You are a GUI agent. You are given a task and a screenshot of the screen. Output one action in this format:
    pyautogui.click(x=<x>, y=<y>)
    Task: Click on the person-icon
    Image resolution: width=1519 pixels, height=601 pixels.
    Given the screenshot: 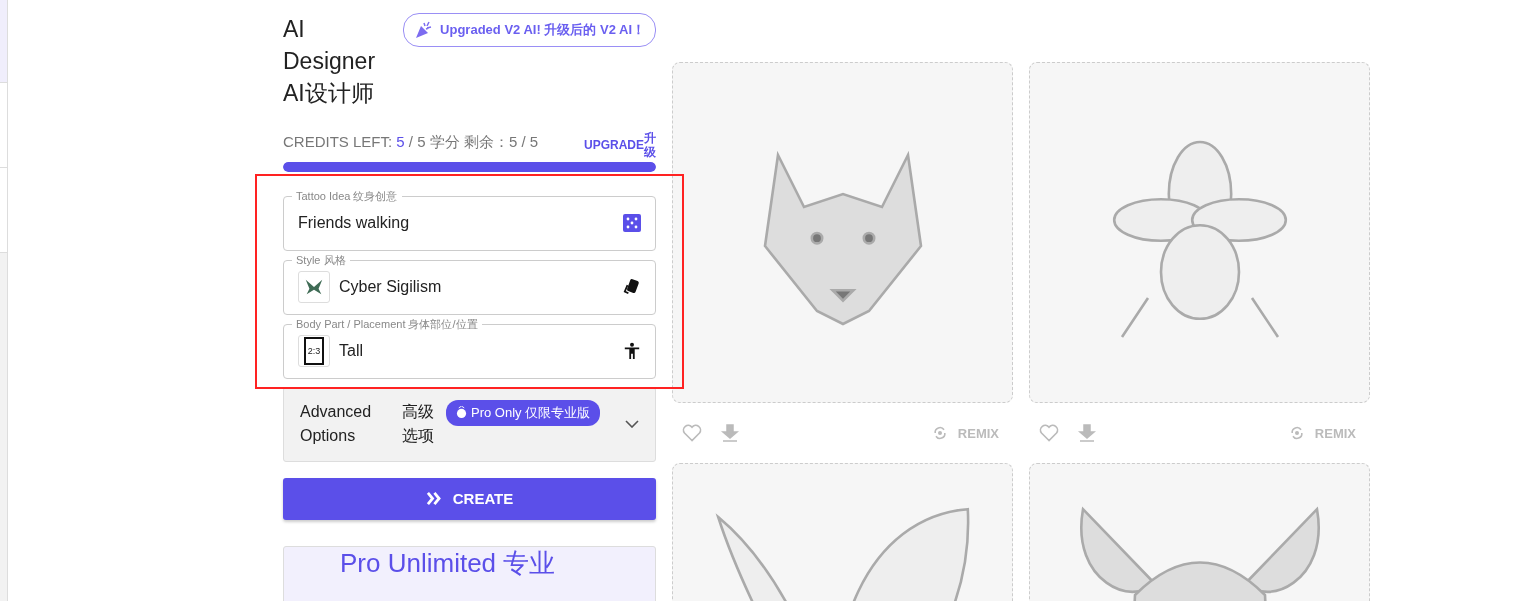 What is the action you would take?
    pyautogui.click(x=632, y=351)
    